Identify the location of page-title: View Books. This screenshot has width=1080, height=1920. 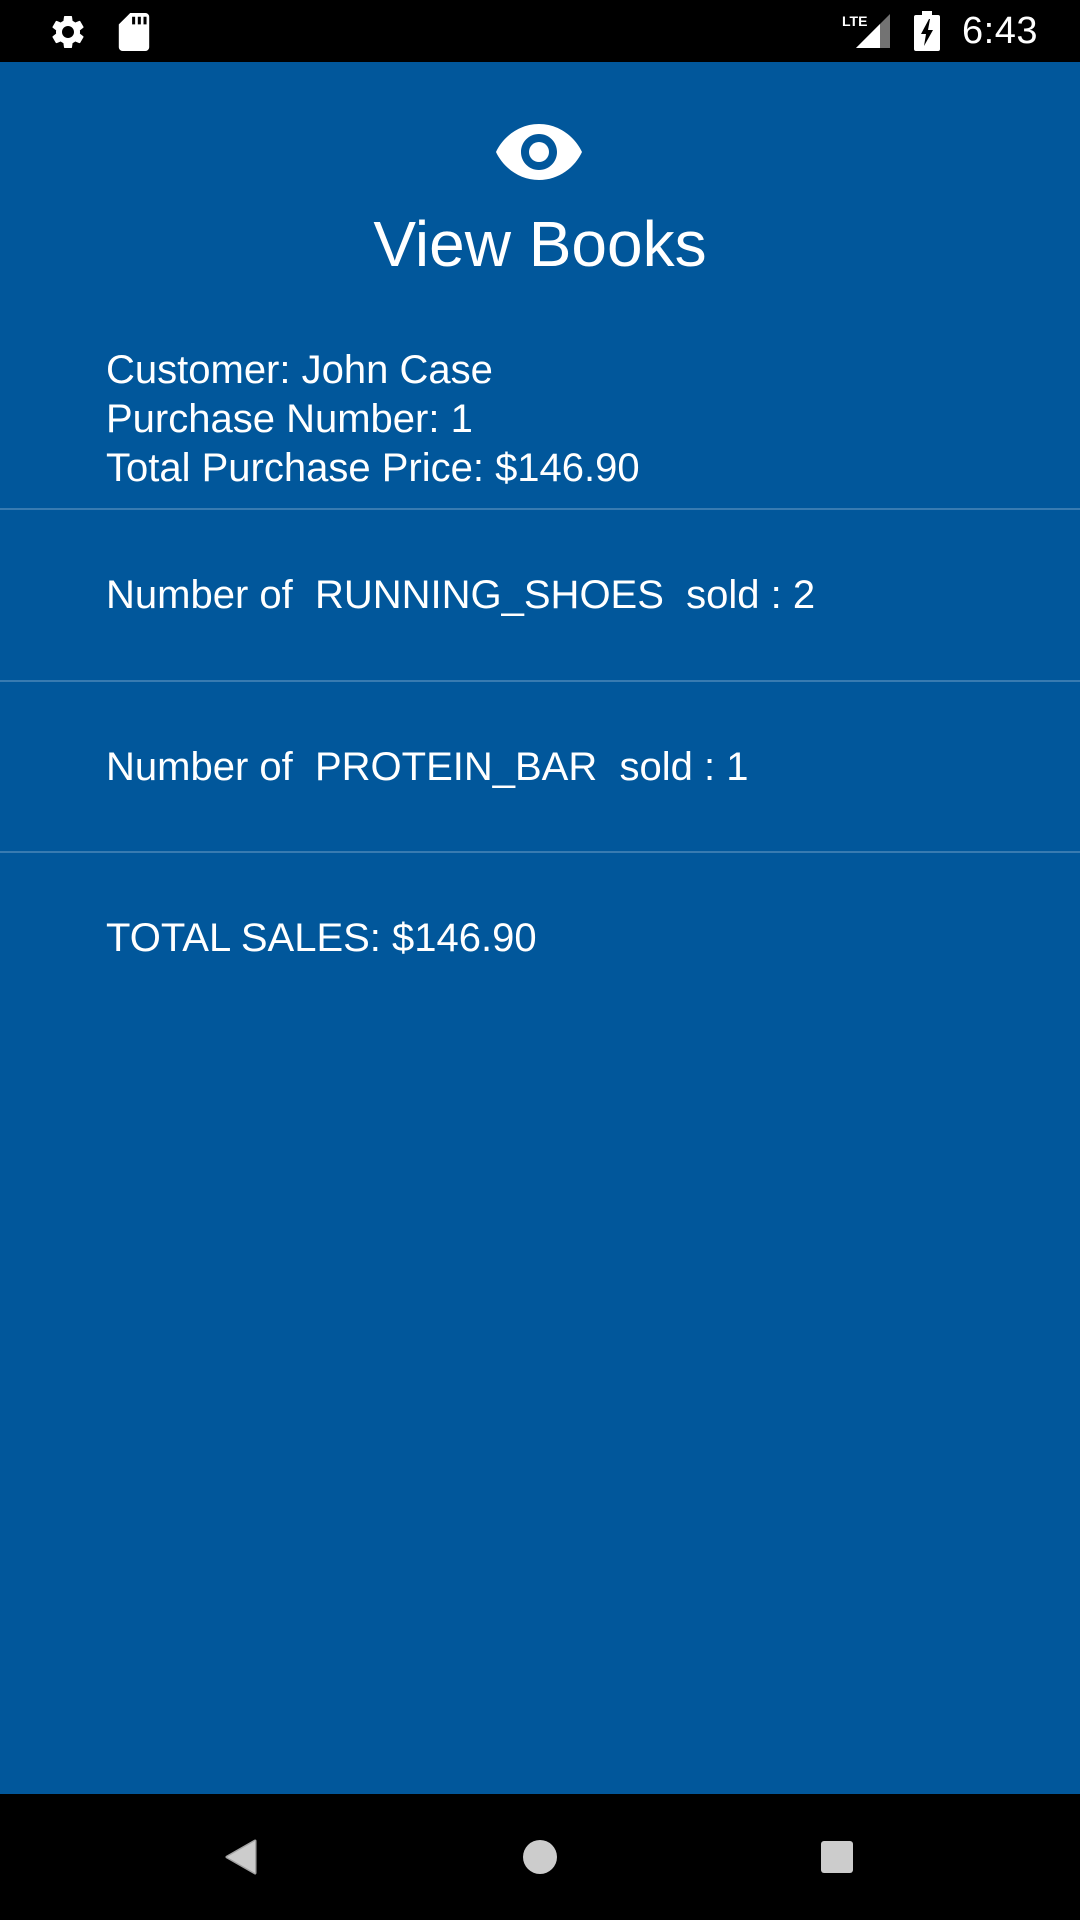
(540, 244).